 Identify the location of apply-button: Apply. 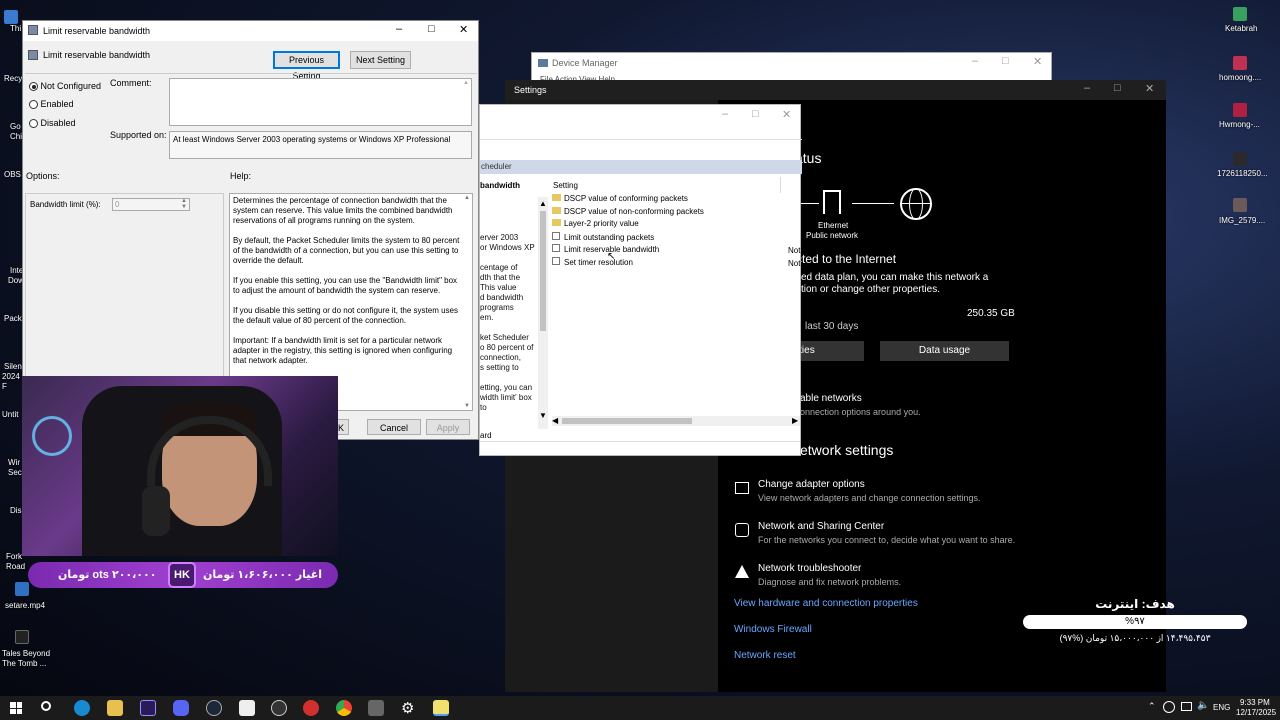
(448, 427).